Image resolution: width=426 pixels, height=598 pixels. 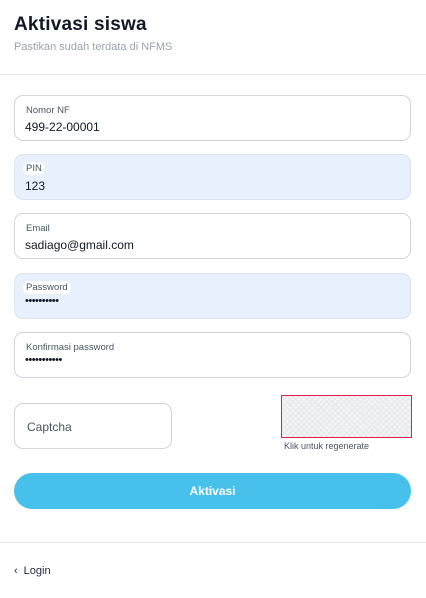 What do you see at coordinates (16, 571) in the screenshot?
I see `chevron-left-icon: ‹` at bounding box center [16, 571].